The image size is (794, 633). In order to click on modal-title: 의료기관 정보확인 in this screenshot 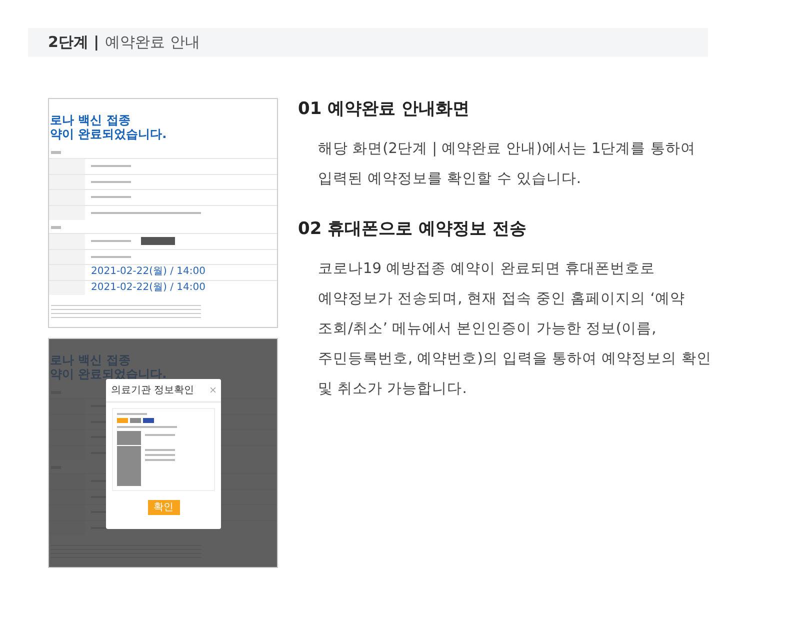, I will do `click(152, 390)`.